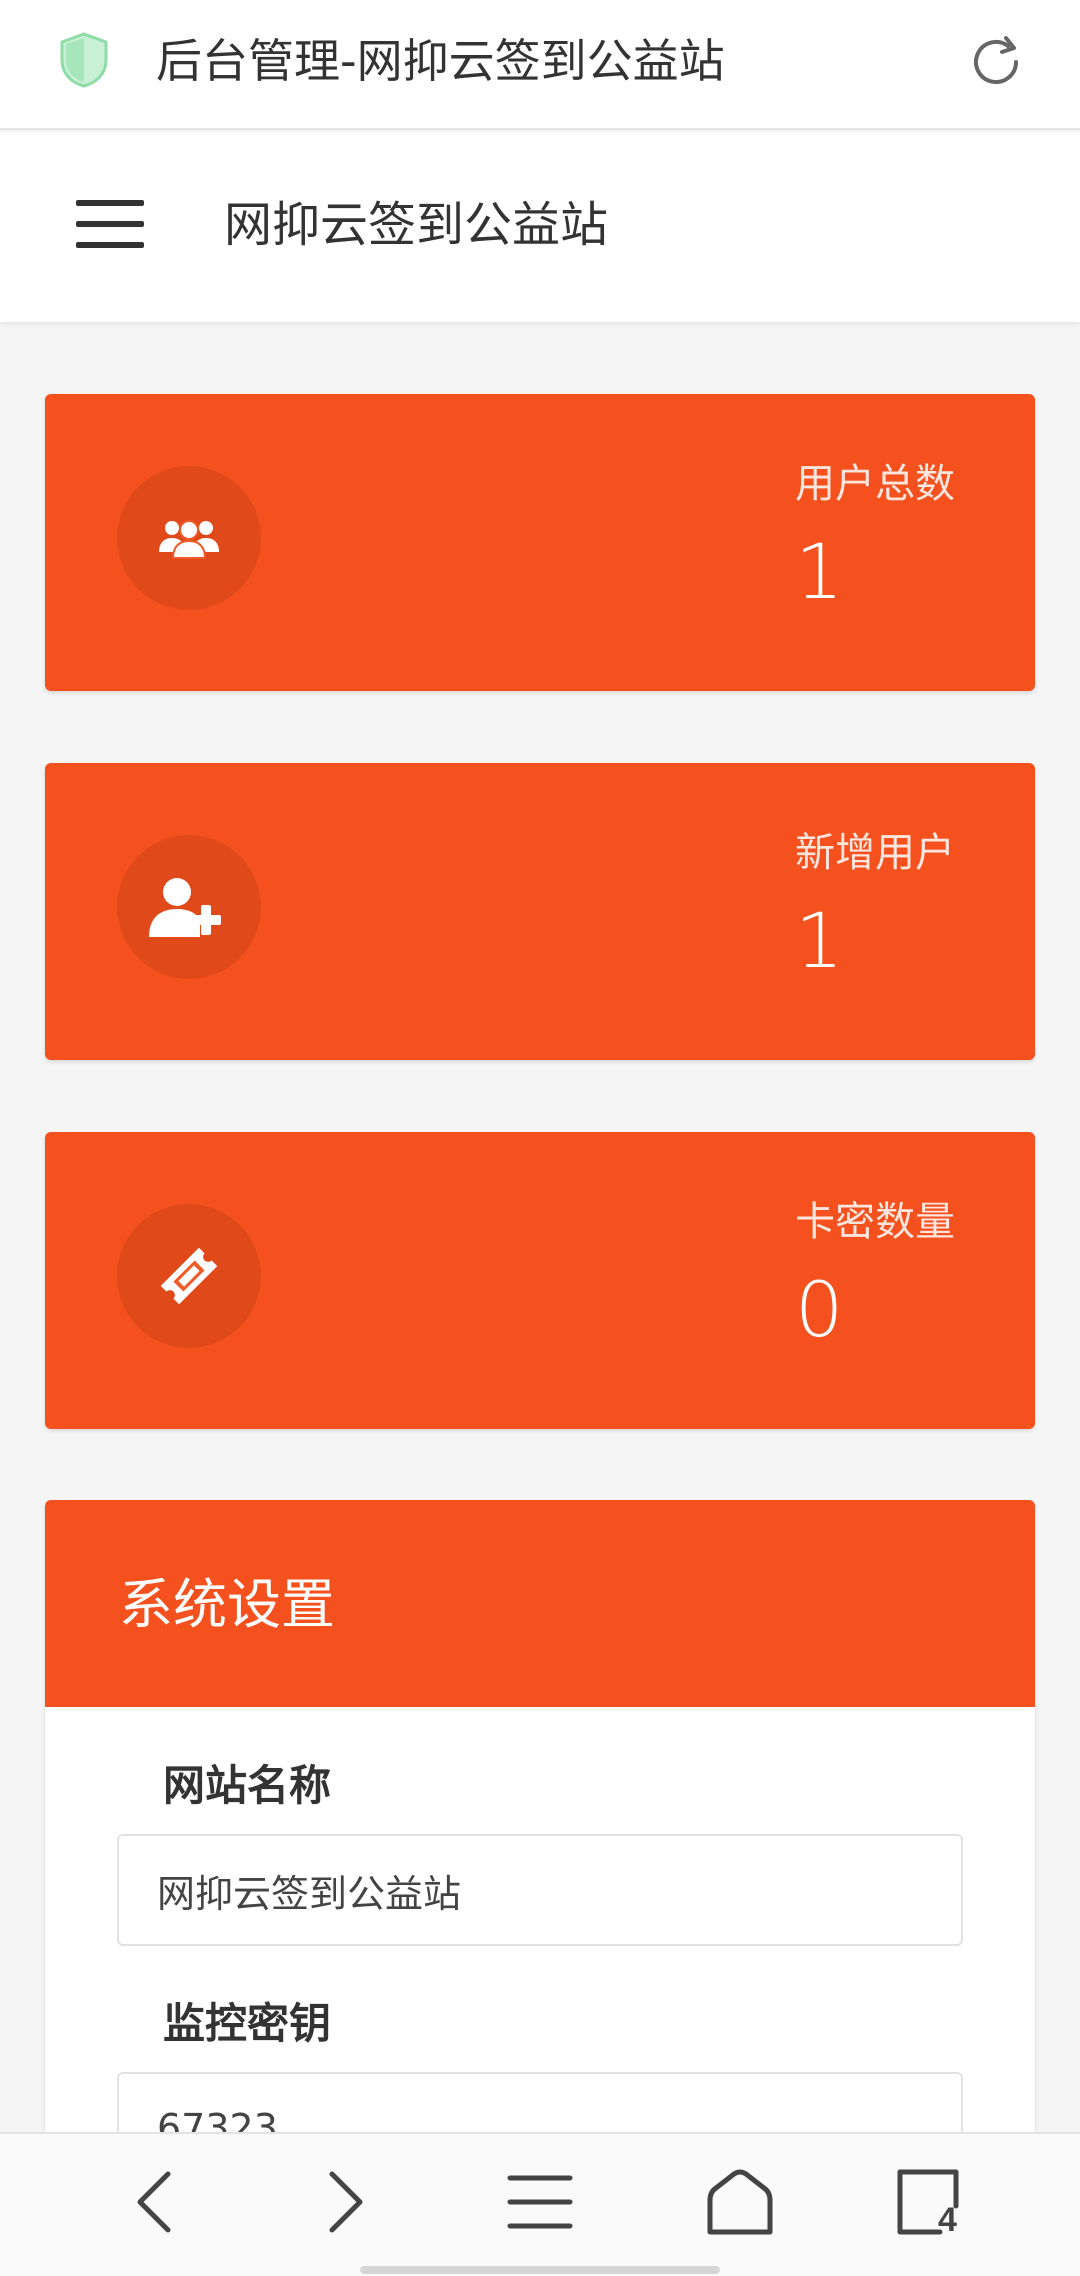 Image resolution: width=1080 pixels, height=2276 pixels. I want to click on site-title: 网抑云签到公益站, so click(416, 225).